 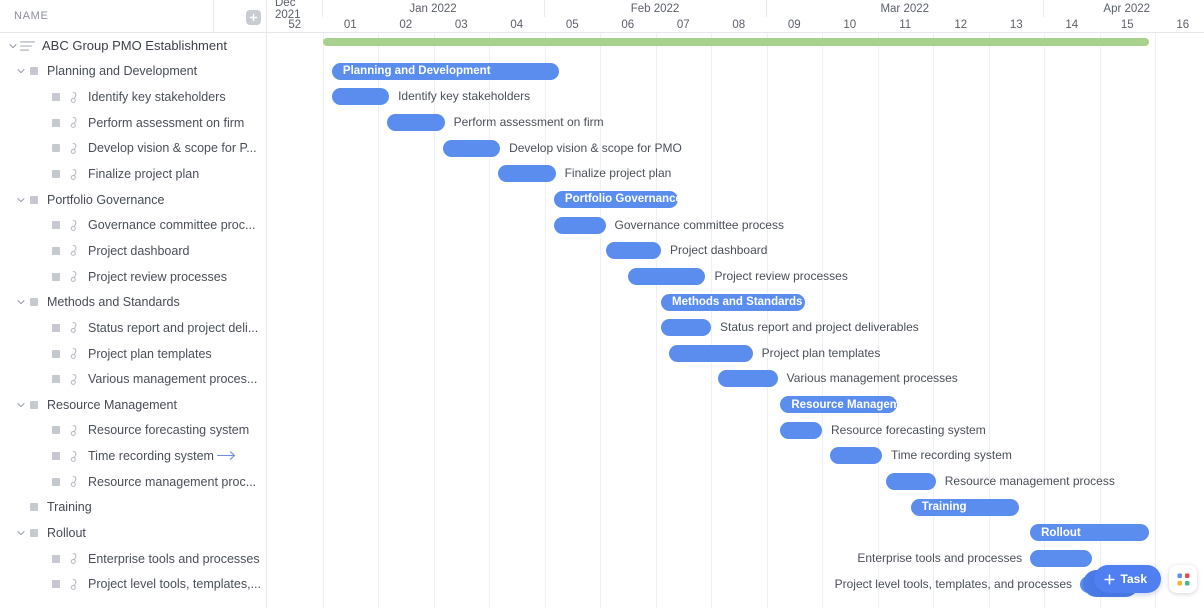 I want to click on gantt-row: Planning and Development, so click(x=735, y=72).